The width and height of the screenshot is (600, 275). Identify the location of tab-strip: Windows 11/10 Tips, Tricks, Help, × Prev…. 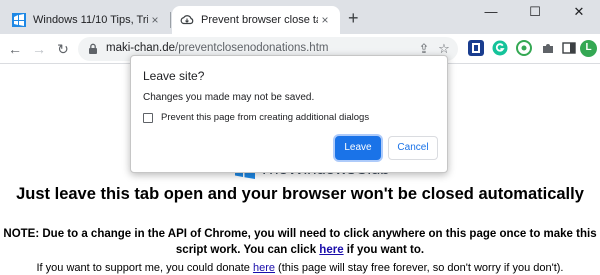
(300, 17).